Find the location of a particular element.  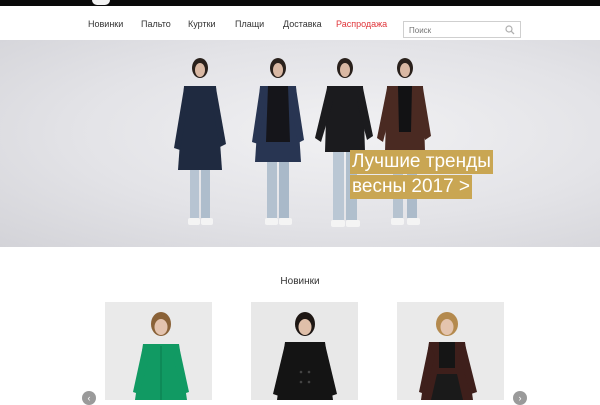

logo is located at coordinates (101, 2).